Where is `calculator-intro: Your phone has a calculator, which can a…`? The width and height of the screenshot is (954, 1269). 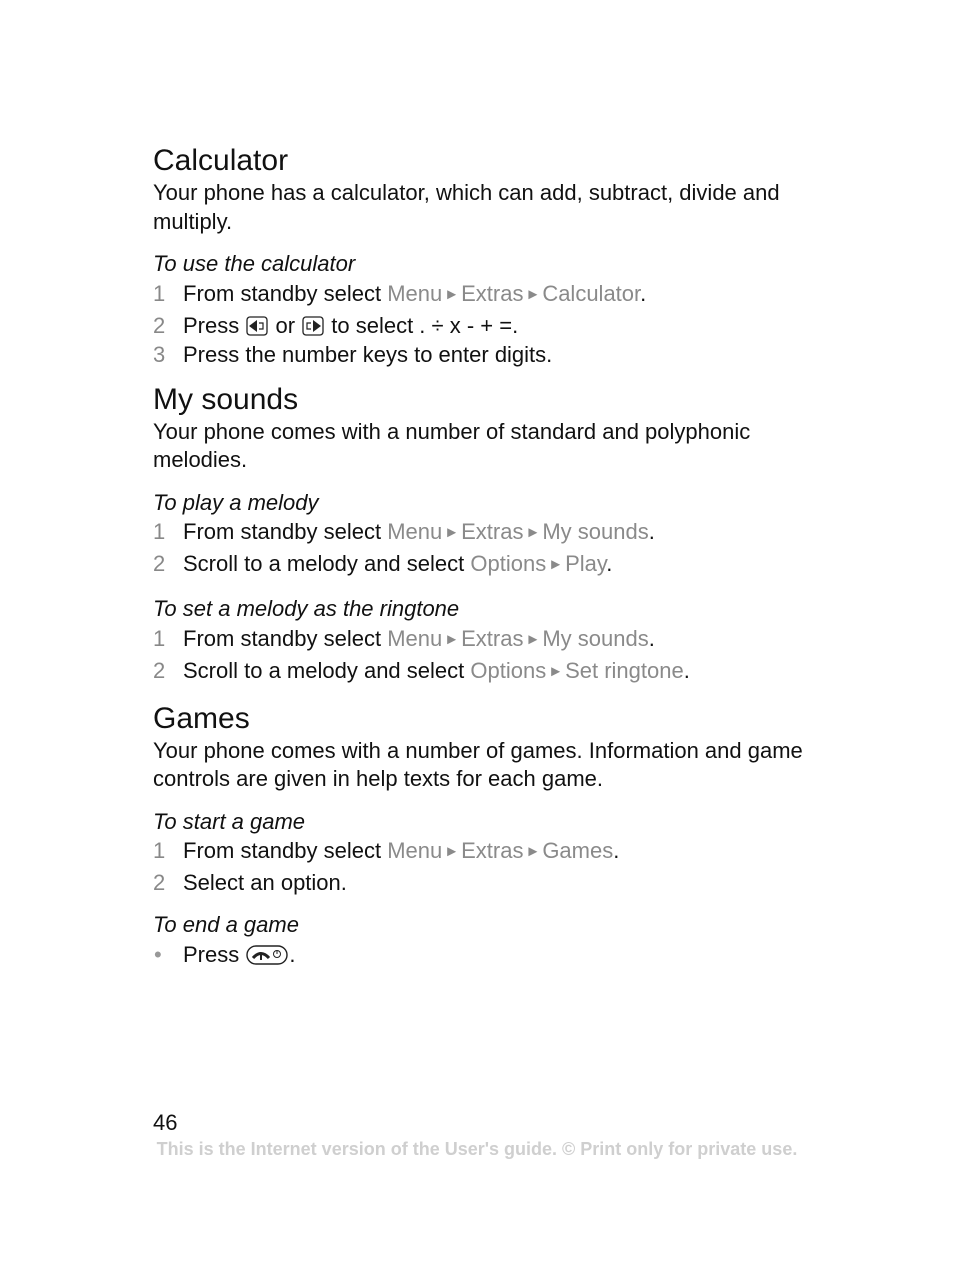
calculator-intro: Your phone has a calculator, which can a… is located at coordinates (466, 207).